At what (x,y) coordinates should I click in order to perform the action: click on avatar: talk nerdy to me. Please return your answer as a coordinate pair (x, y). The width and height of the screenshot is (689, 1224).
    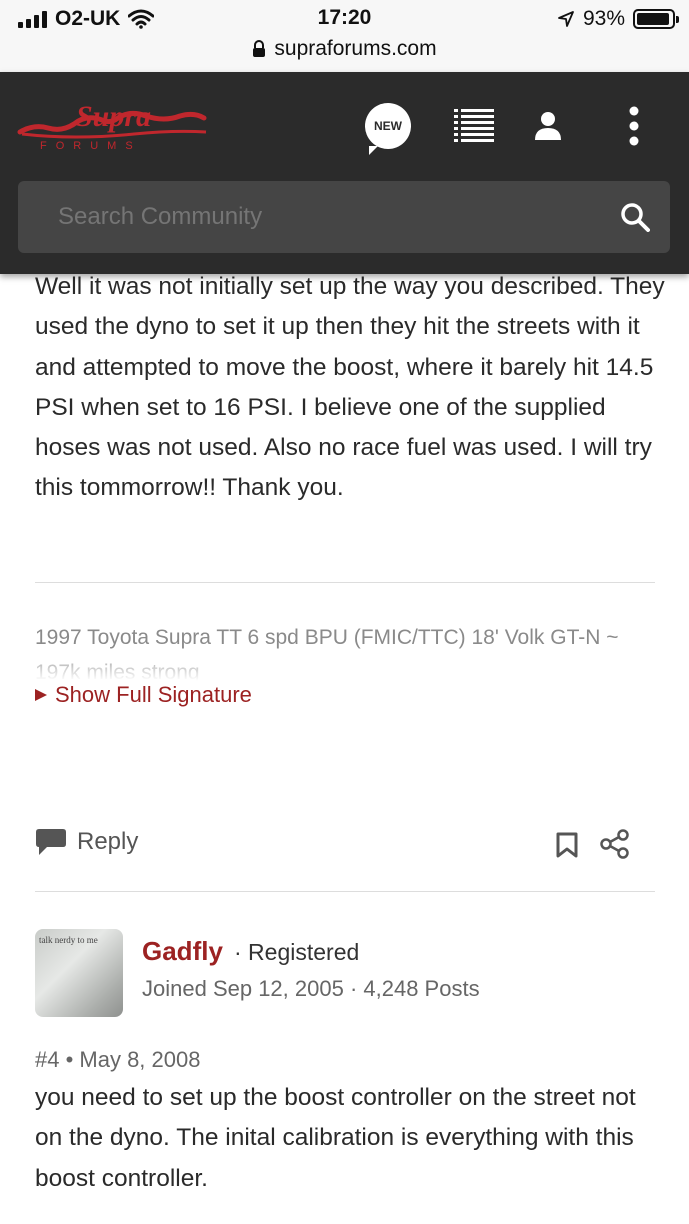
    Looking at the image, I should click on (79, 973).